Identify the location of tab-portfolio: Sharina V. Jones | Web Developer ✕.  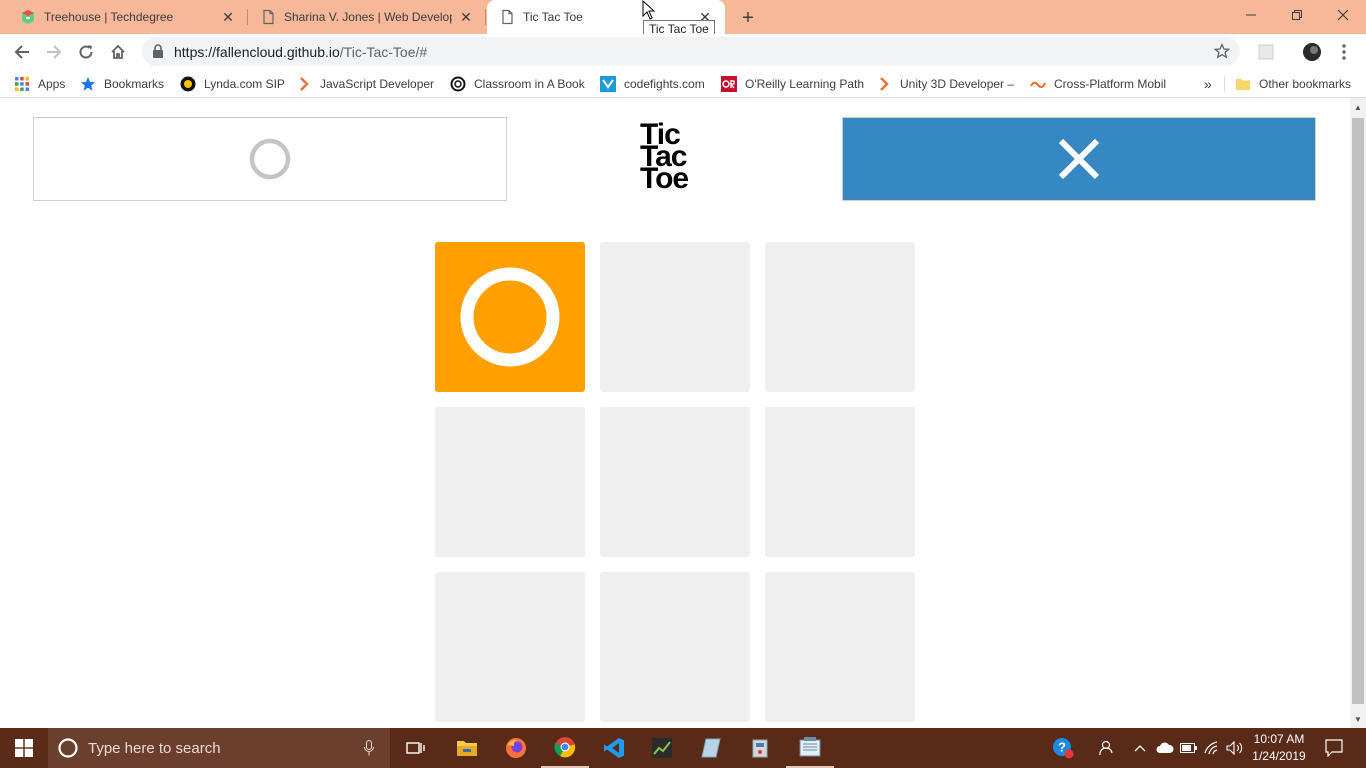
(367, 17).